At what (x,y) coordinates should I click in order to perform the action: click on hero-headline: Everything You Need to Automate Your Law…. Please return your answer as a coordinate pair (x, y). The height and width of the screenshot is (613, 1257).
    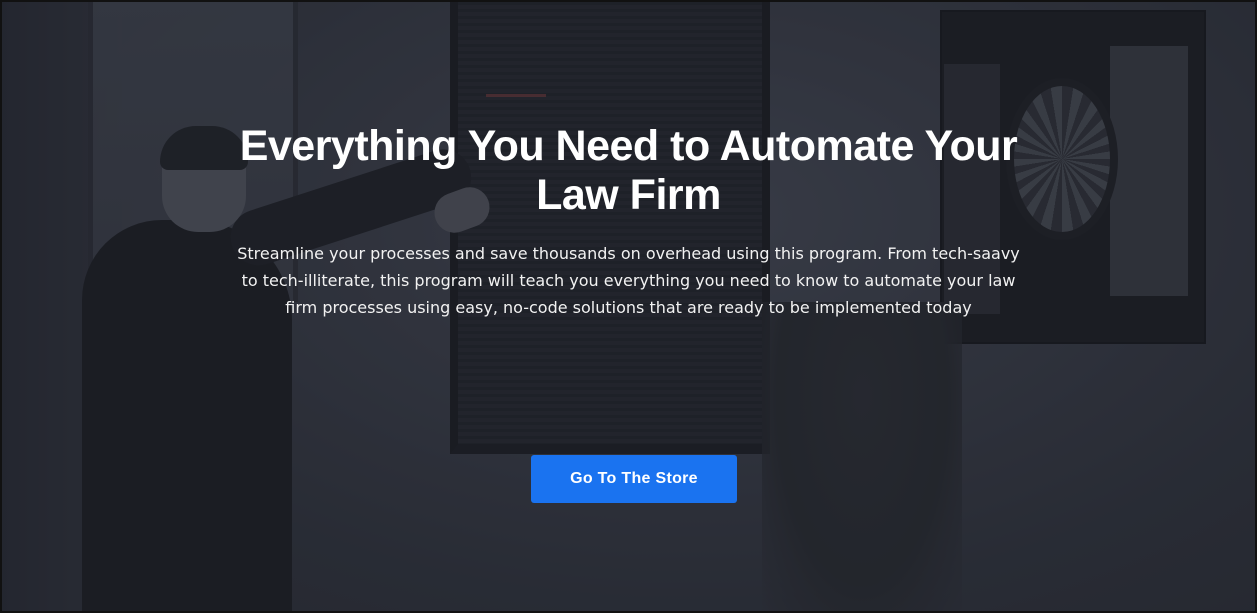
    Looking at the image, I should click on (628, 170).